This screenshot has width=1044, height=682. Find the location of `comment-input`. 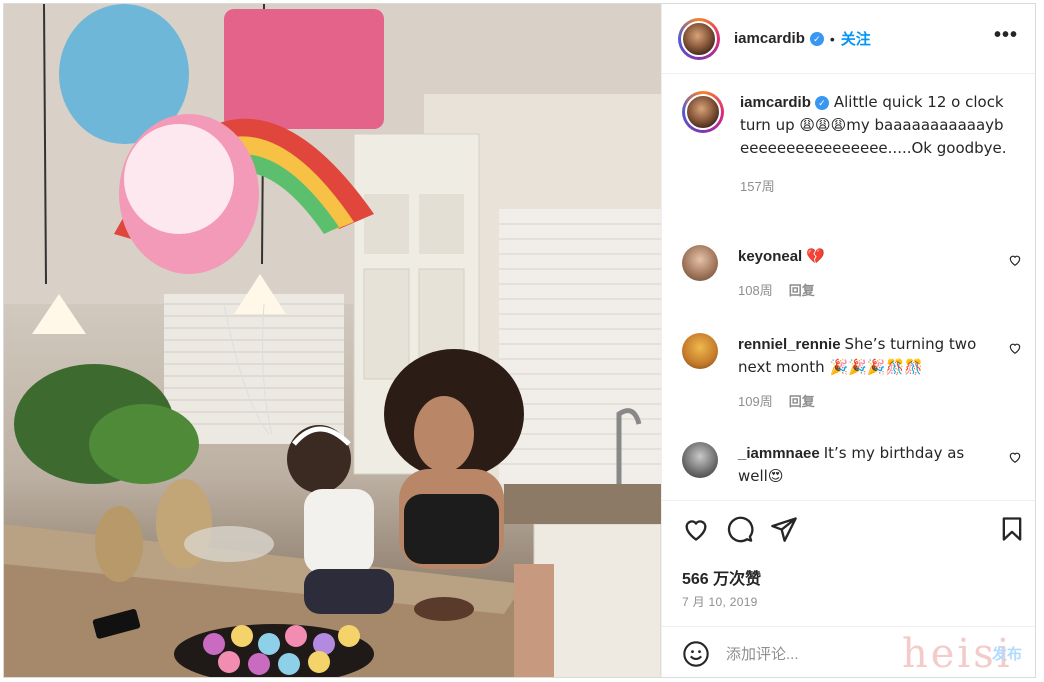

comment-input is located at coordinates (836, 654).